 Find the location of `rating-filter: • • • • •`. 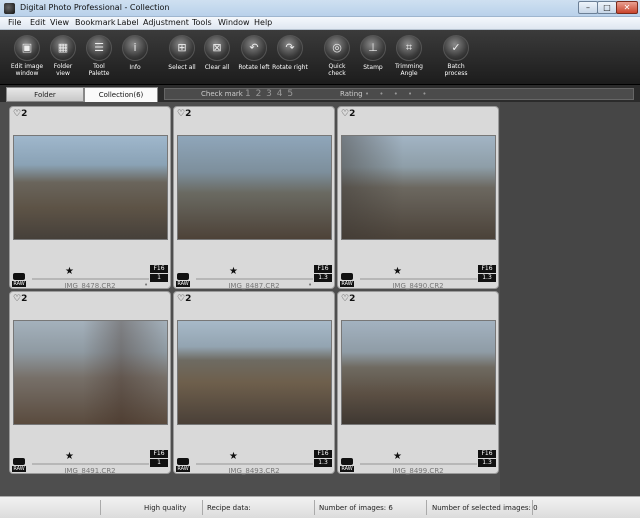

rating-filter: • • • • • is located at coordinates (398, 94).